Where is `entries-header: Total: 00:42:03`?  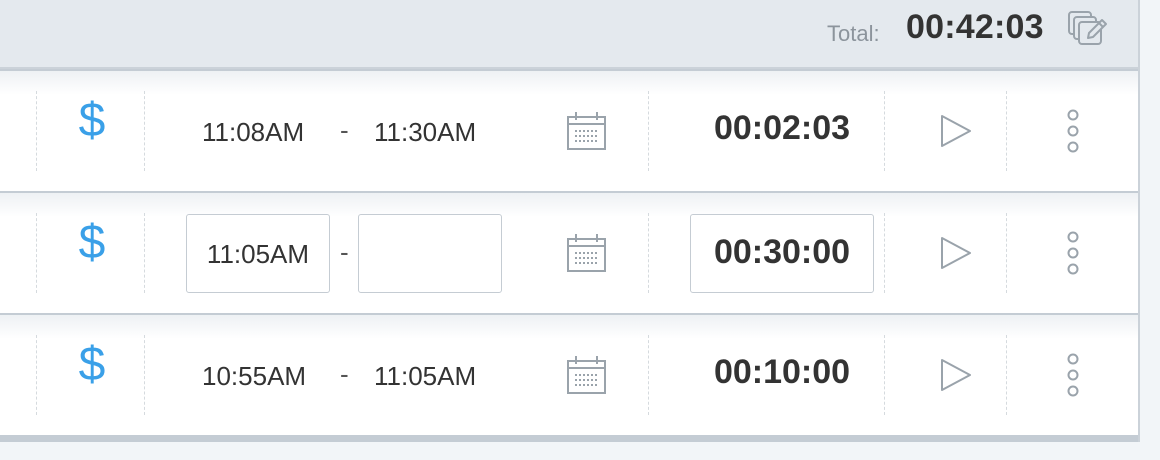
entries-header: Total: 00:42:03 is located at coordinates (569, 34).